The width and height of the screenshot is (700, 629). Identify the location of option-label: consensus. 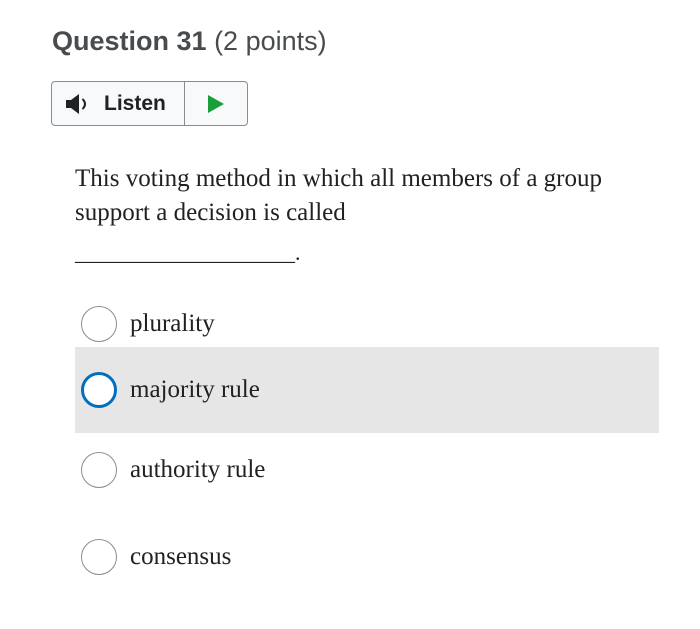
(181, 556).